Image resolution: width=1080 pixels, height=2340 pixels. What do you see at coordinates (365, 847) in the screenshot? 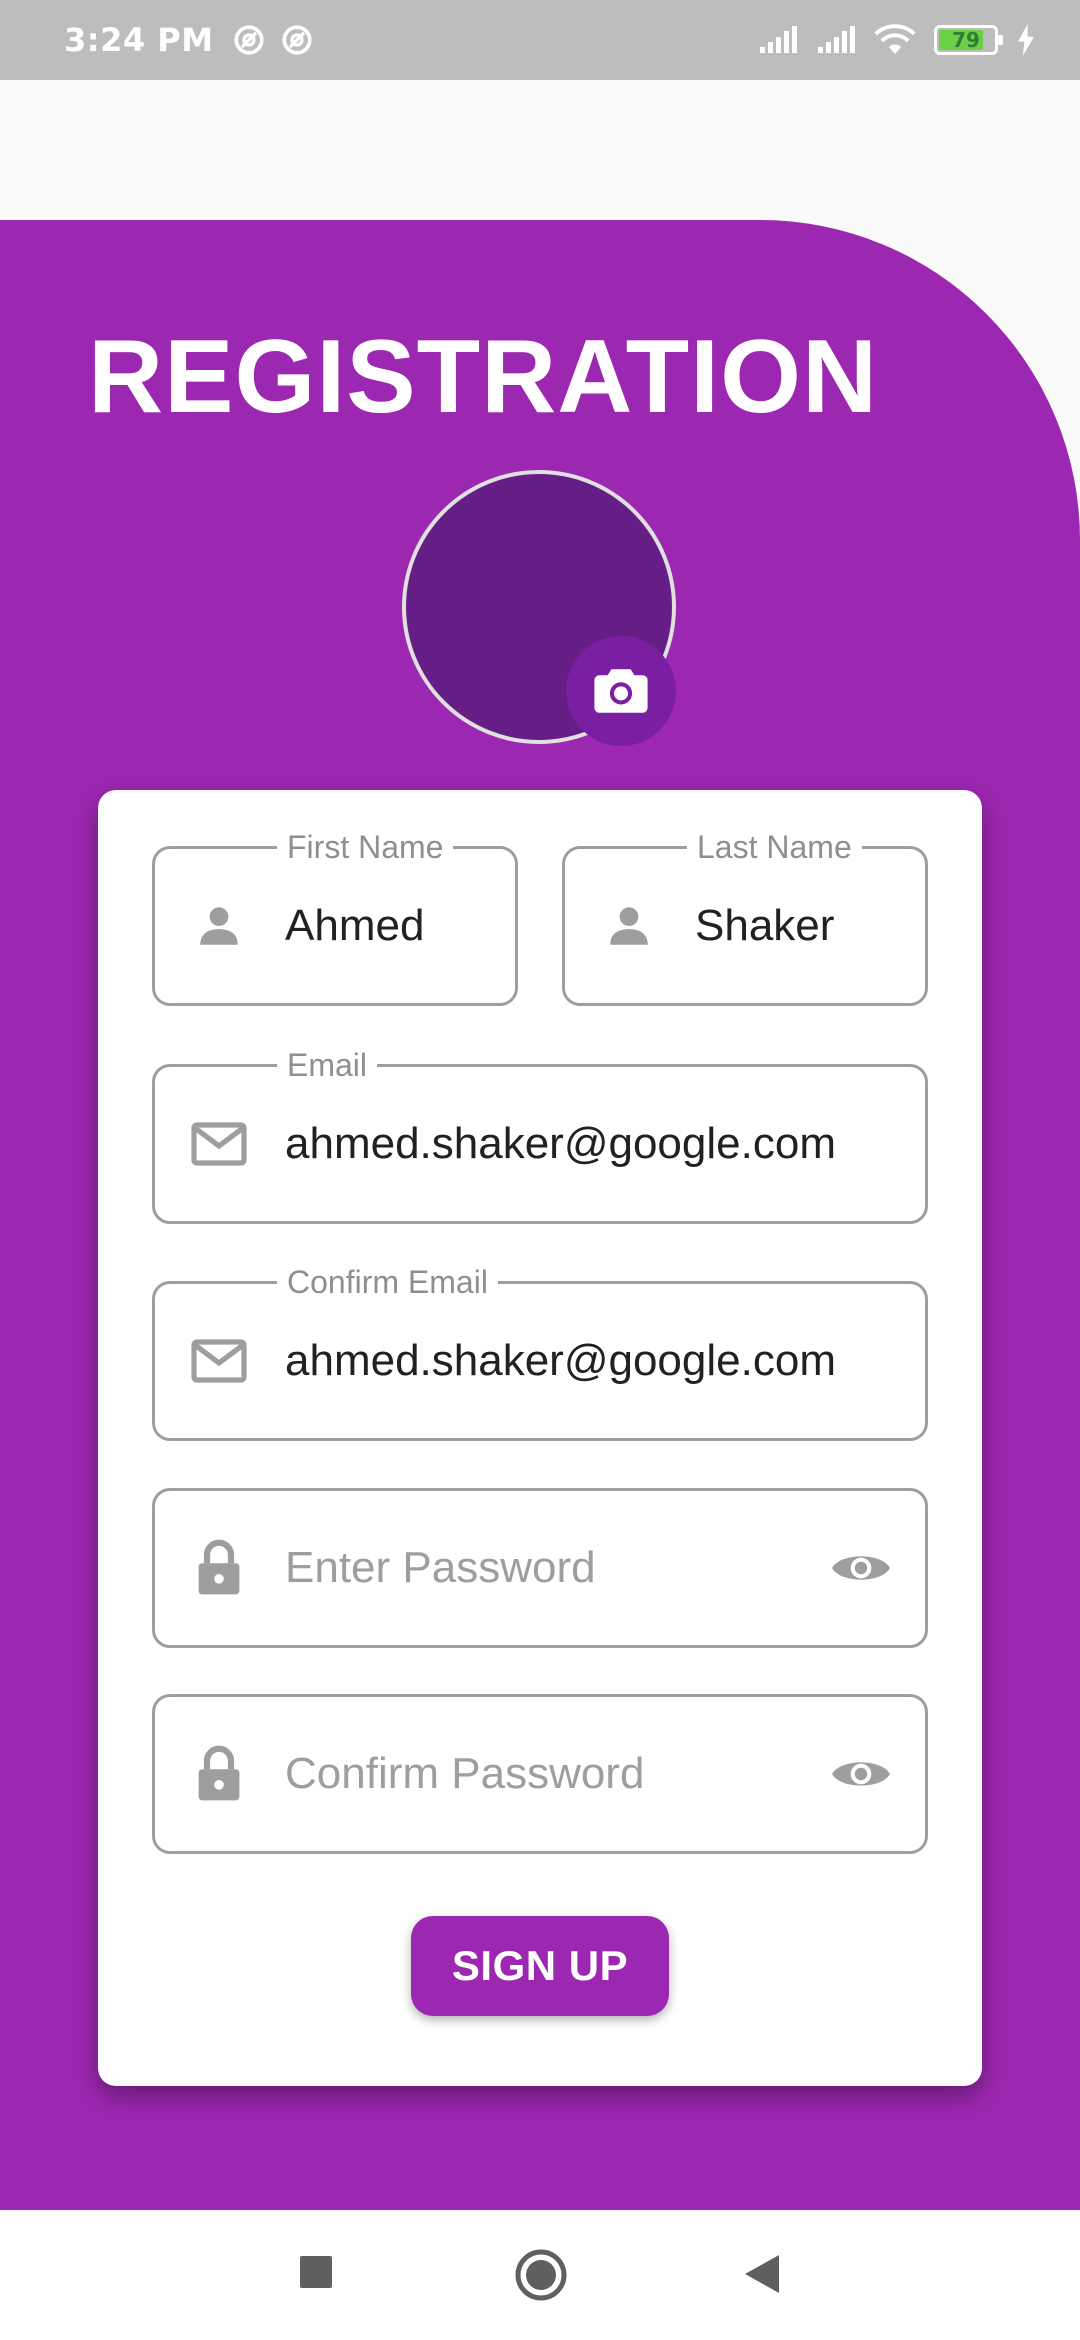
I see `first-name-label: First Name` at bounding box center [365, 847].